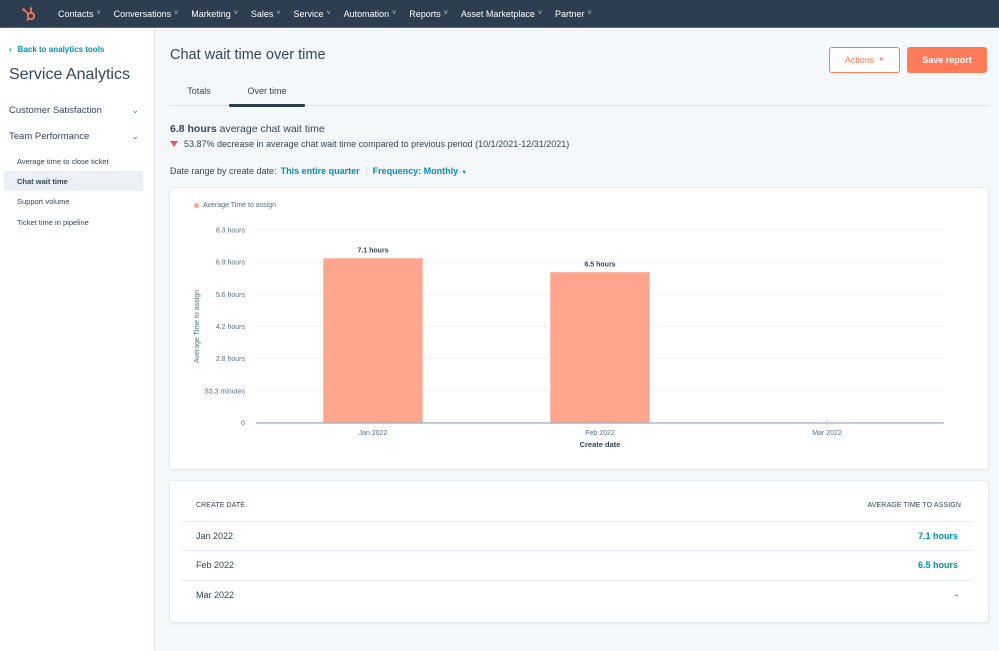 The image size is (999, 651). I want to click on nav-item-label: Asset Marketplace, so click(497, 13).